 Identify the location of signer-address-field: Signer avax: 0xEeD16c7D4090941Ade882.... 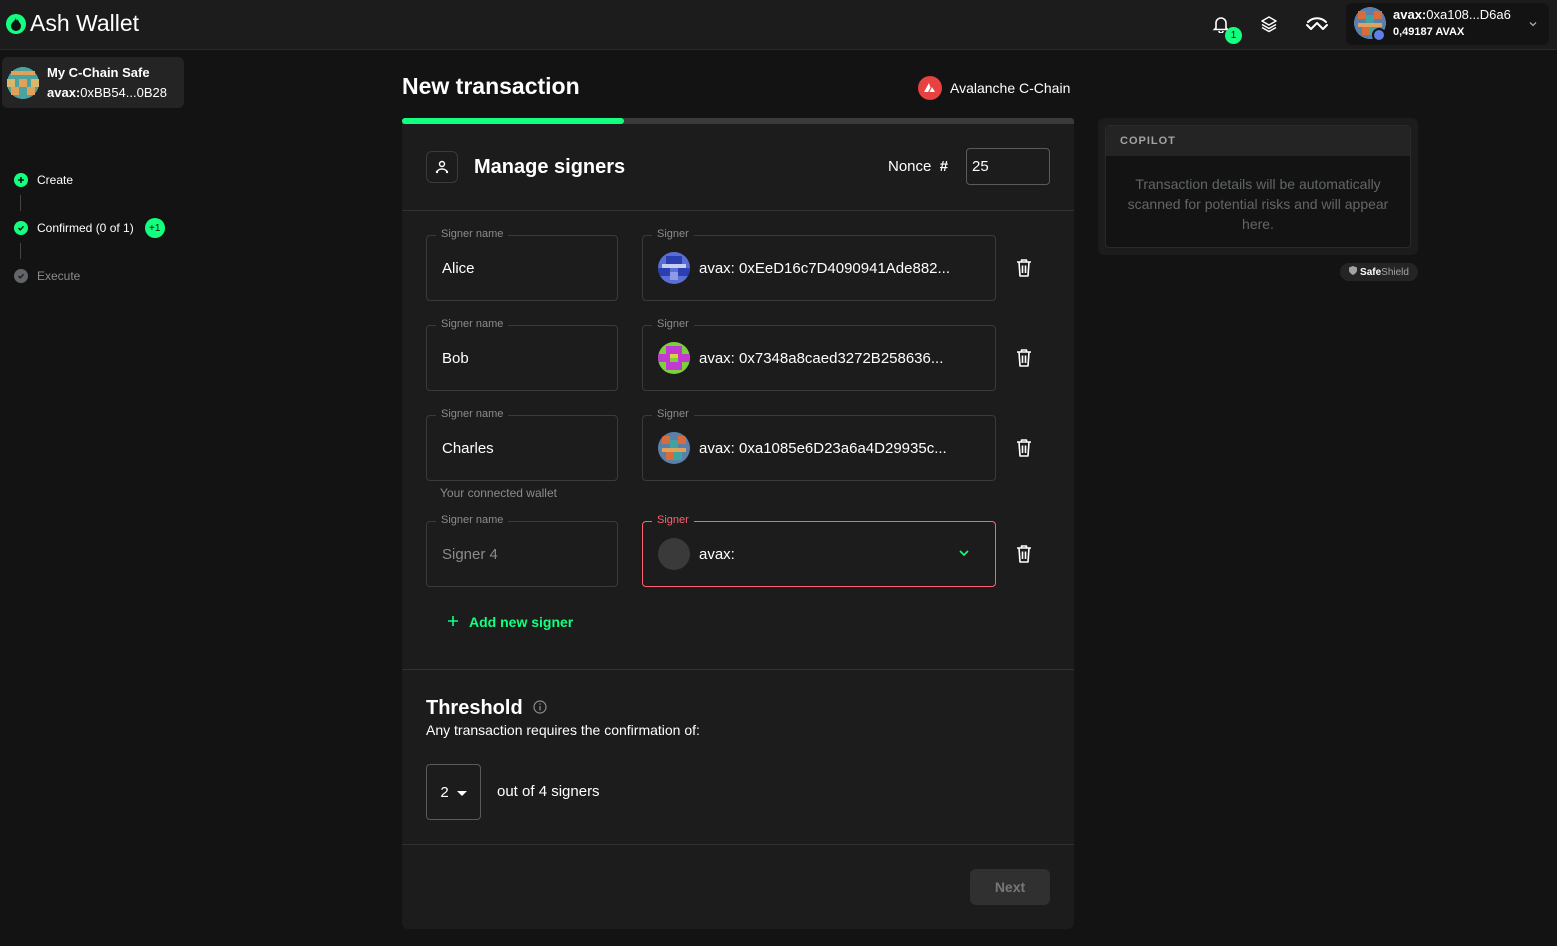
(819, 264).